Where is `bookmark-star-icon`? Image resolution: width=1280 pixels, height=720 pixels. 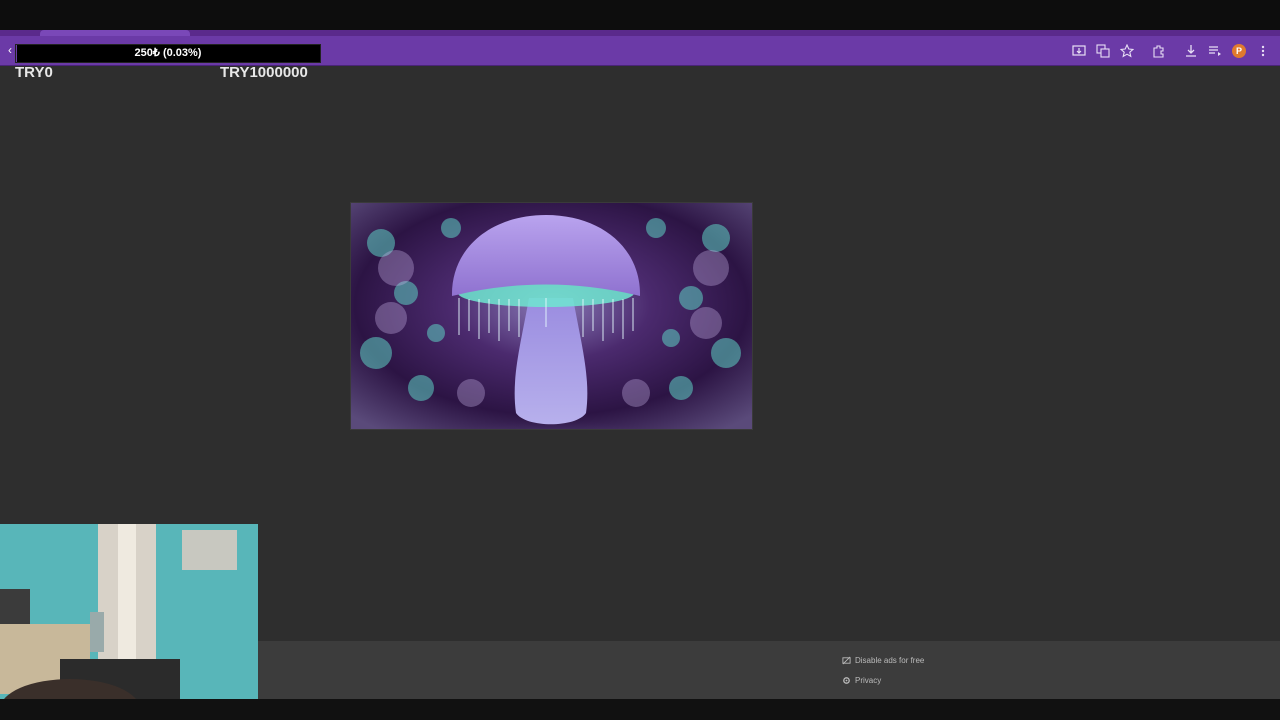 bookmark-star-icon is located at coordinates (1127, 51).